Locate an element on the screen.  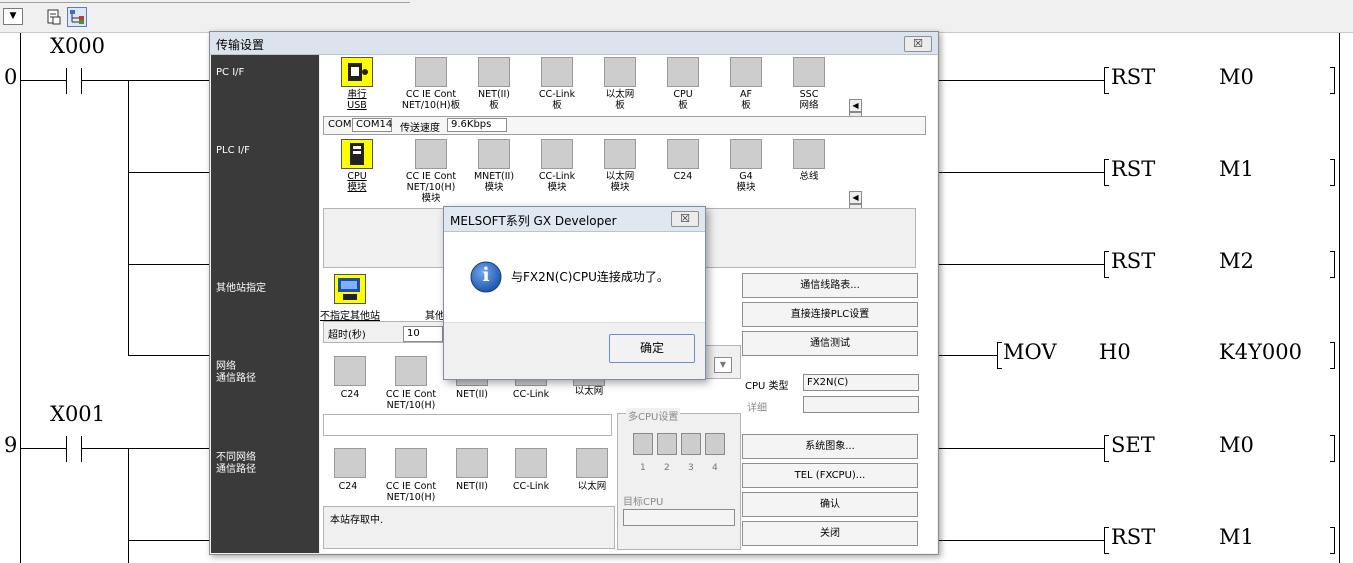
plc-if-caption: 以太网 模块 is located at coordinates (620, 182).